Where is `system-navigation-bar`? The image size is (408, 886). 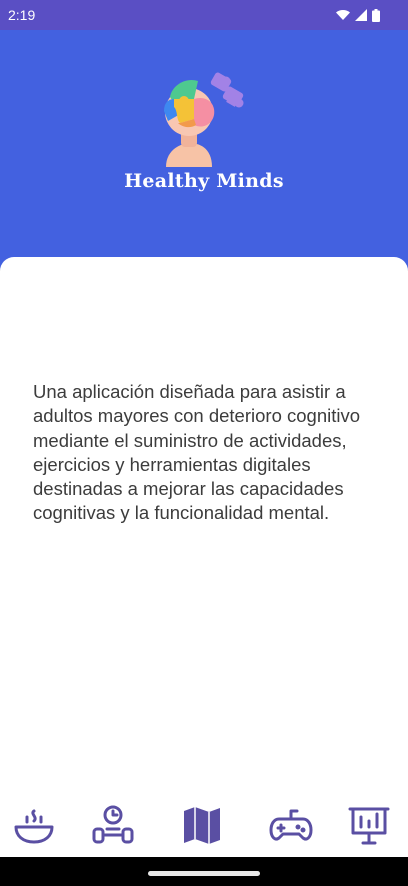 system-navigation-bar is located at coordinates (204, 871).